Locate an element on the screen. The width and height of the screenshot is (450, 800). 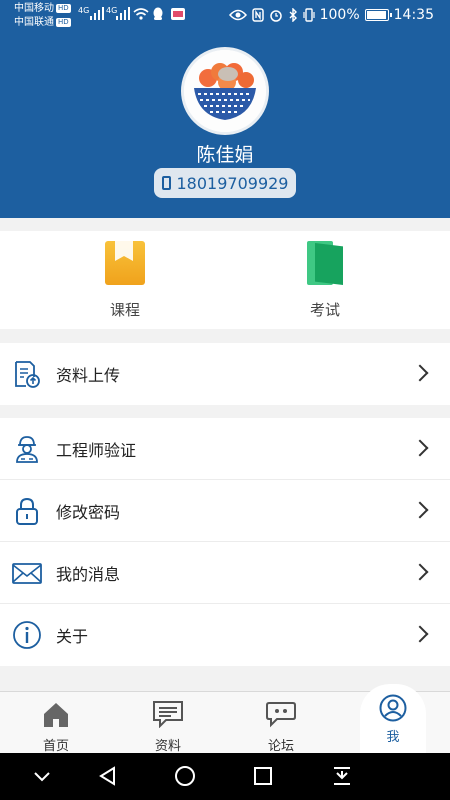
user-icon is located at coordinates (393, 708).